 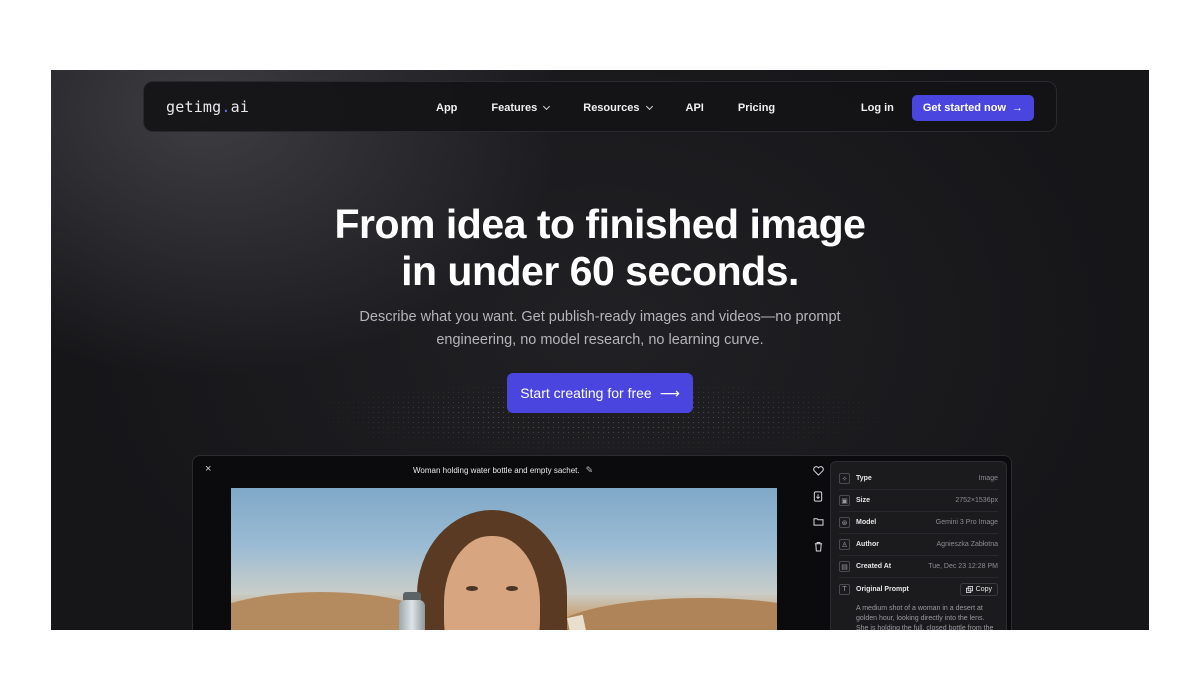 I want to click on login-link: Log in, so click(x=877, y=108).